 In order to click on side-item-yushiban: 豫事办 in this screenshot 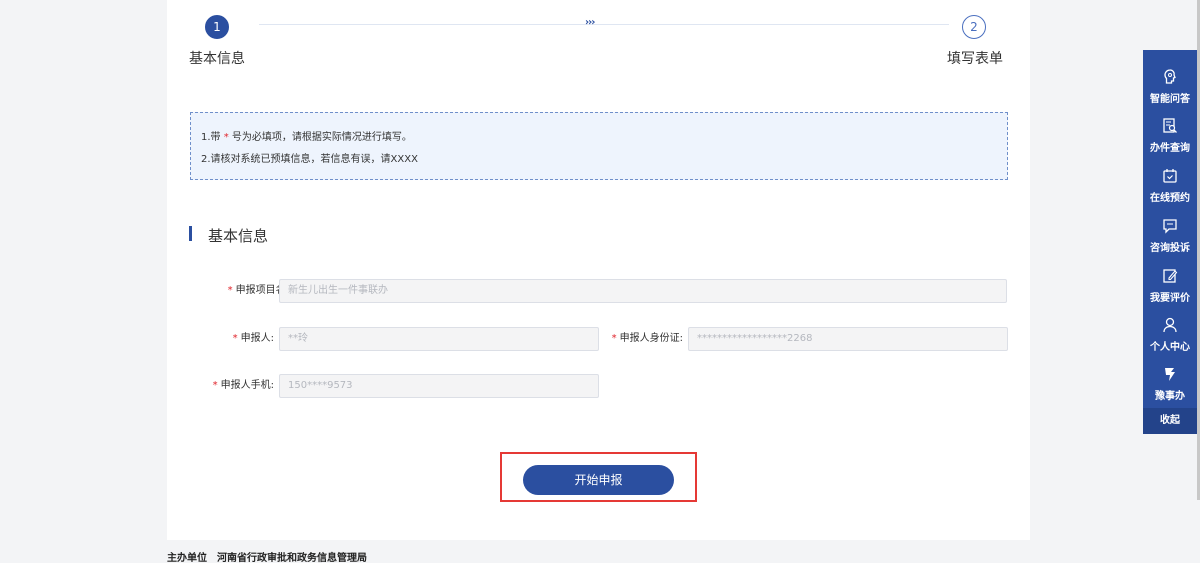, I will do `click(1170, 380)`.